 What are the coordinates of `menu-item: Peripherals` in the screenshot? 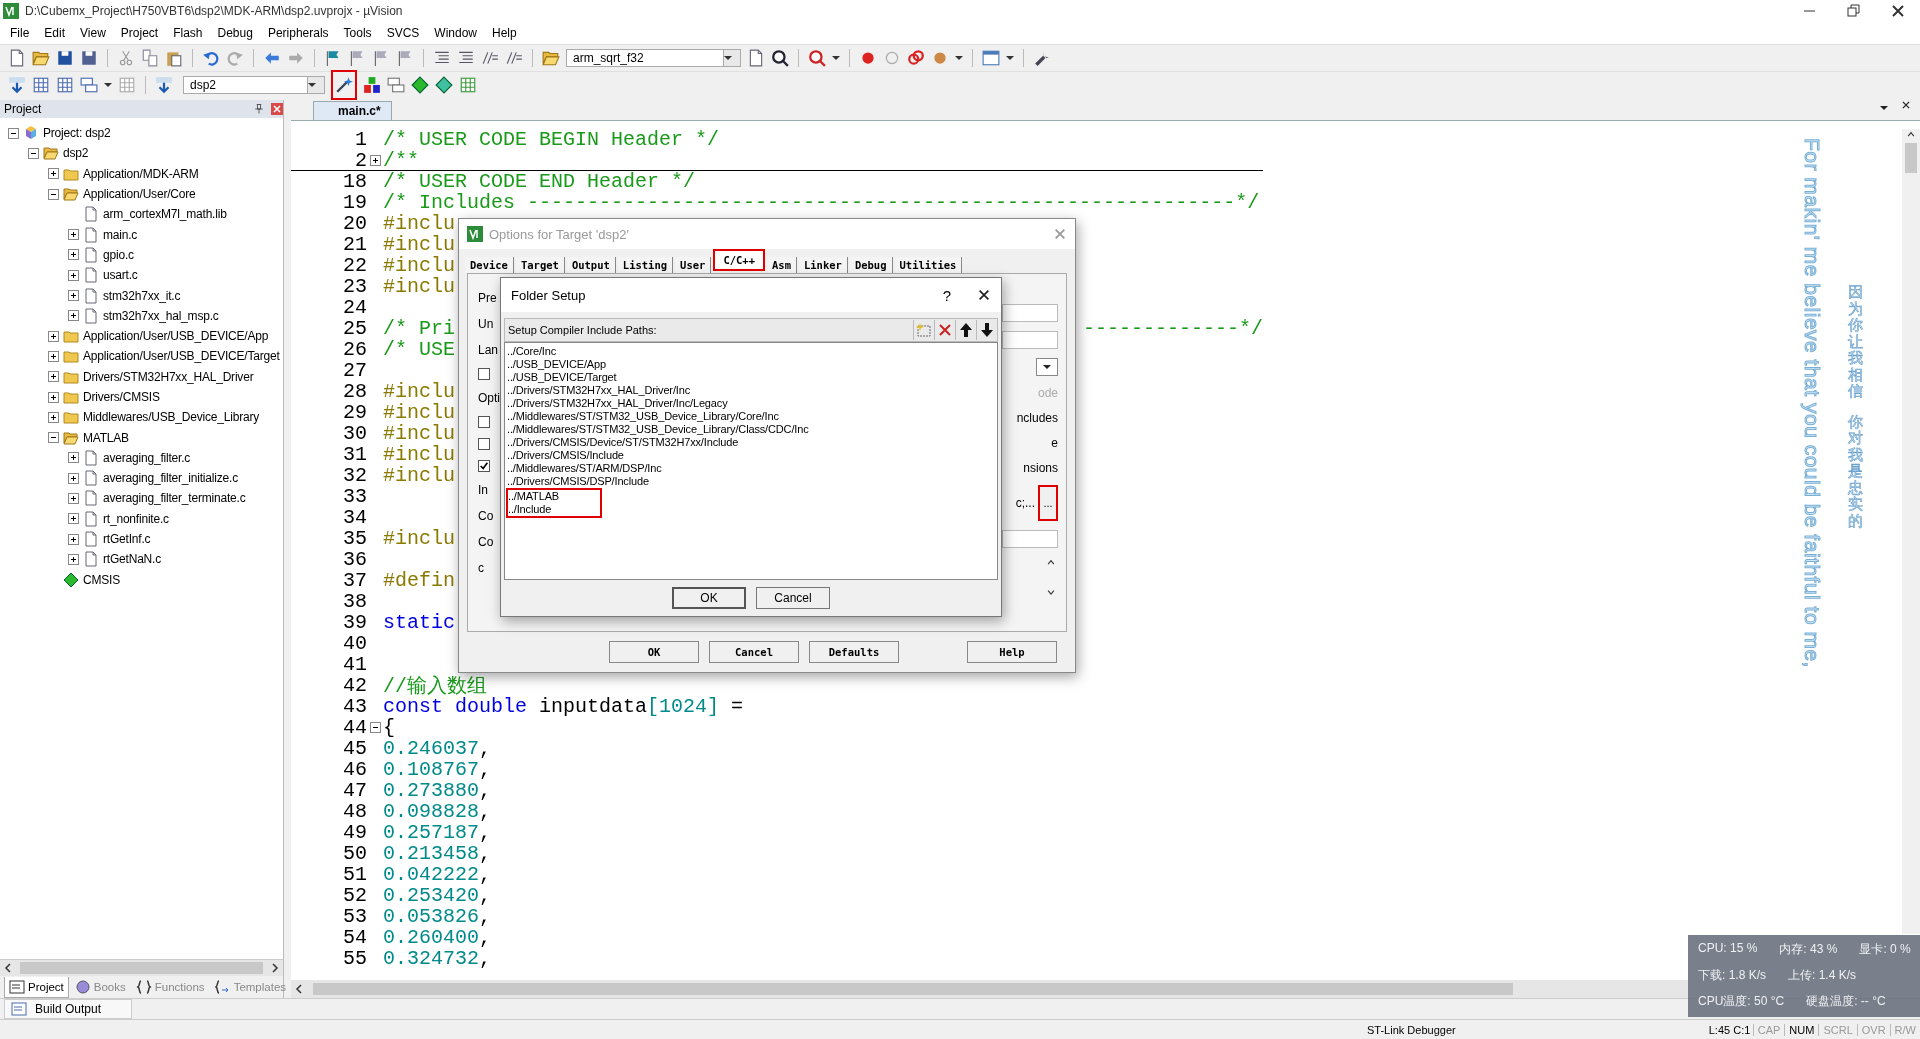 It's located at (299, 33).